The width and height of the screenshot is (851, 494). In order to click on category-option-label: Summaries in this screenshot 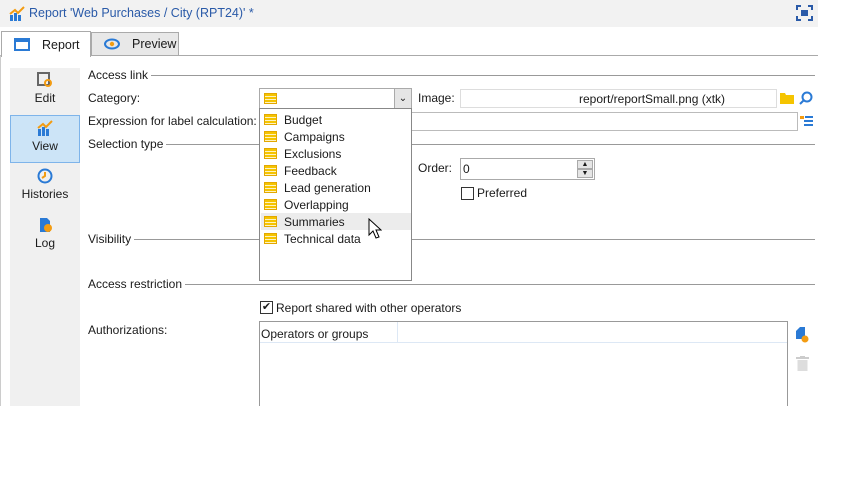, I will do `click(314, 221)`.